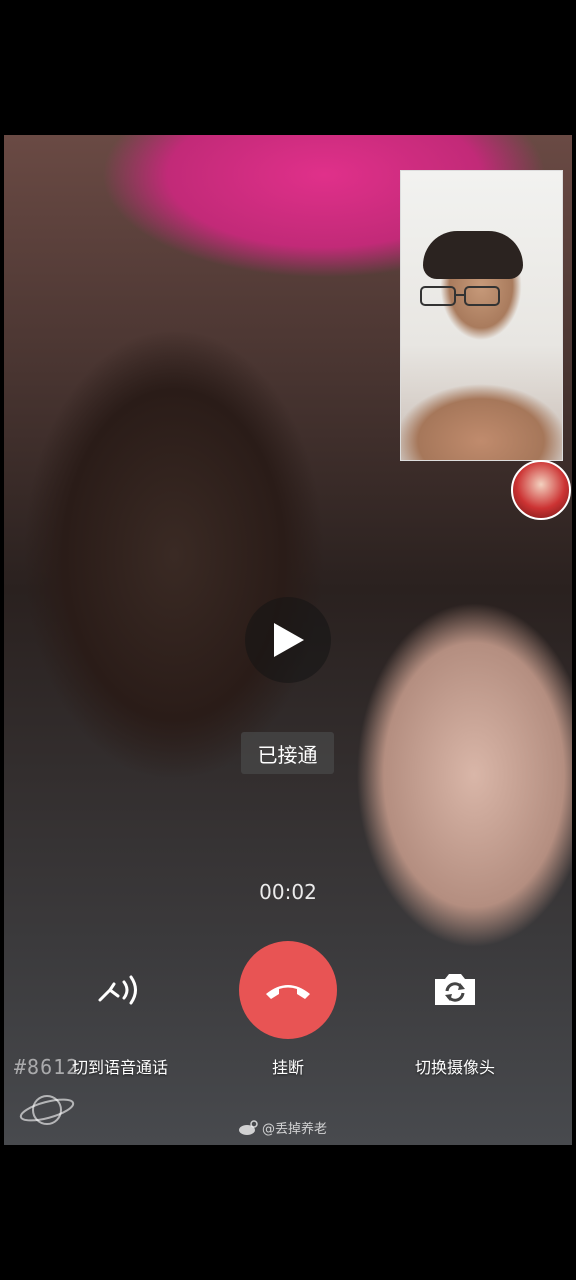  I want to click on hangup-button: 挂断, so click(288, 1009).